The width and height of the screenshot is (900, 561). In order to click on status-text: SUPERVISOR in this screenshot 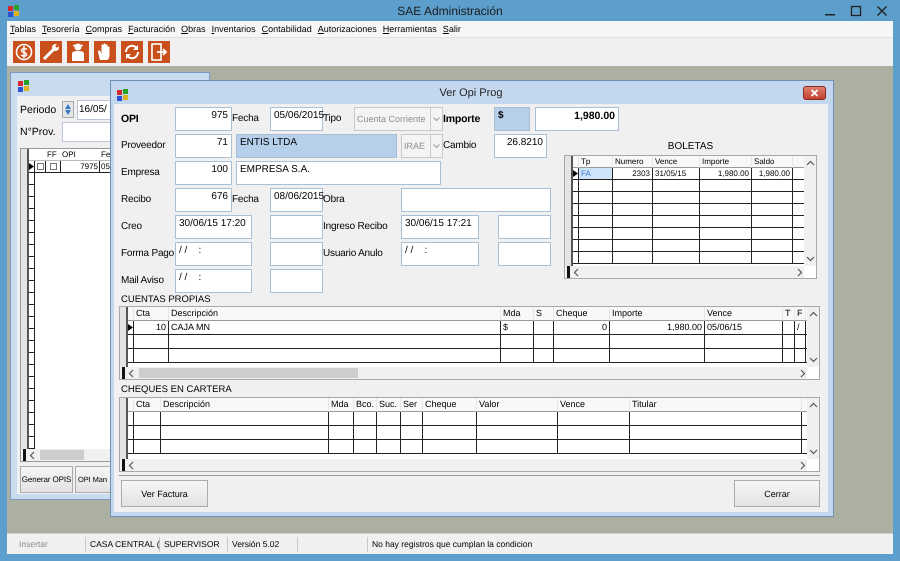, I will do `click(194, 544)`.